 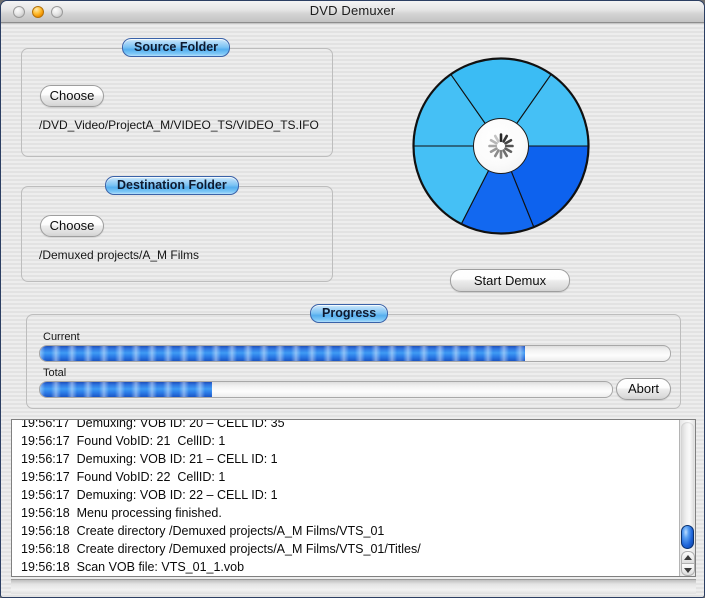 What do you see at coordinates (352, 23) in the screenshot?
I see `titlebar-separator` at bounding box center [352, 23].